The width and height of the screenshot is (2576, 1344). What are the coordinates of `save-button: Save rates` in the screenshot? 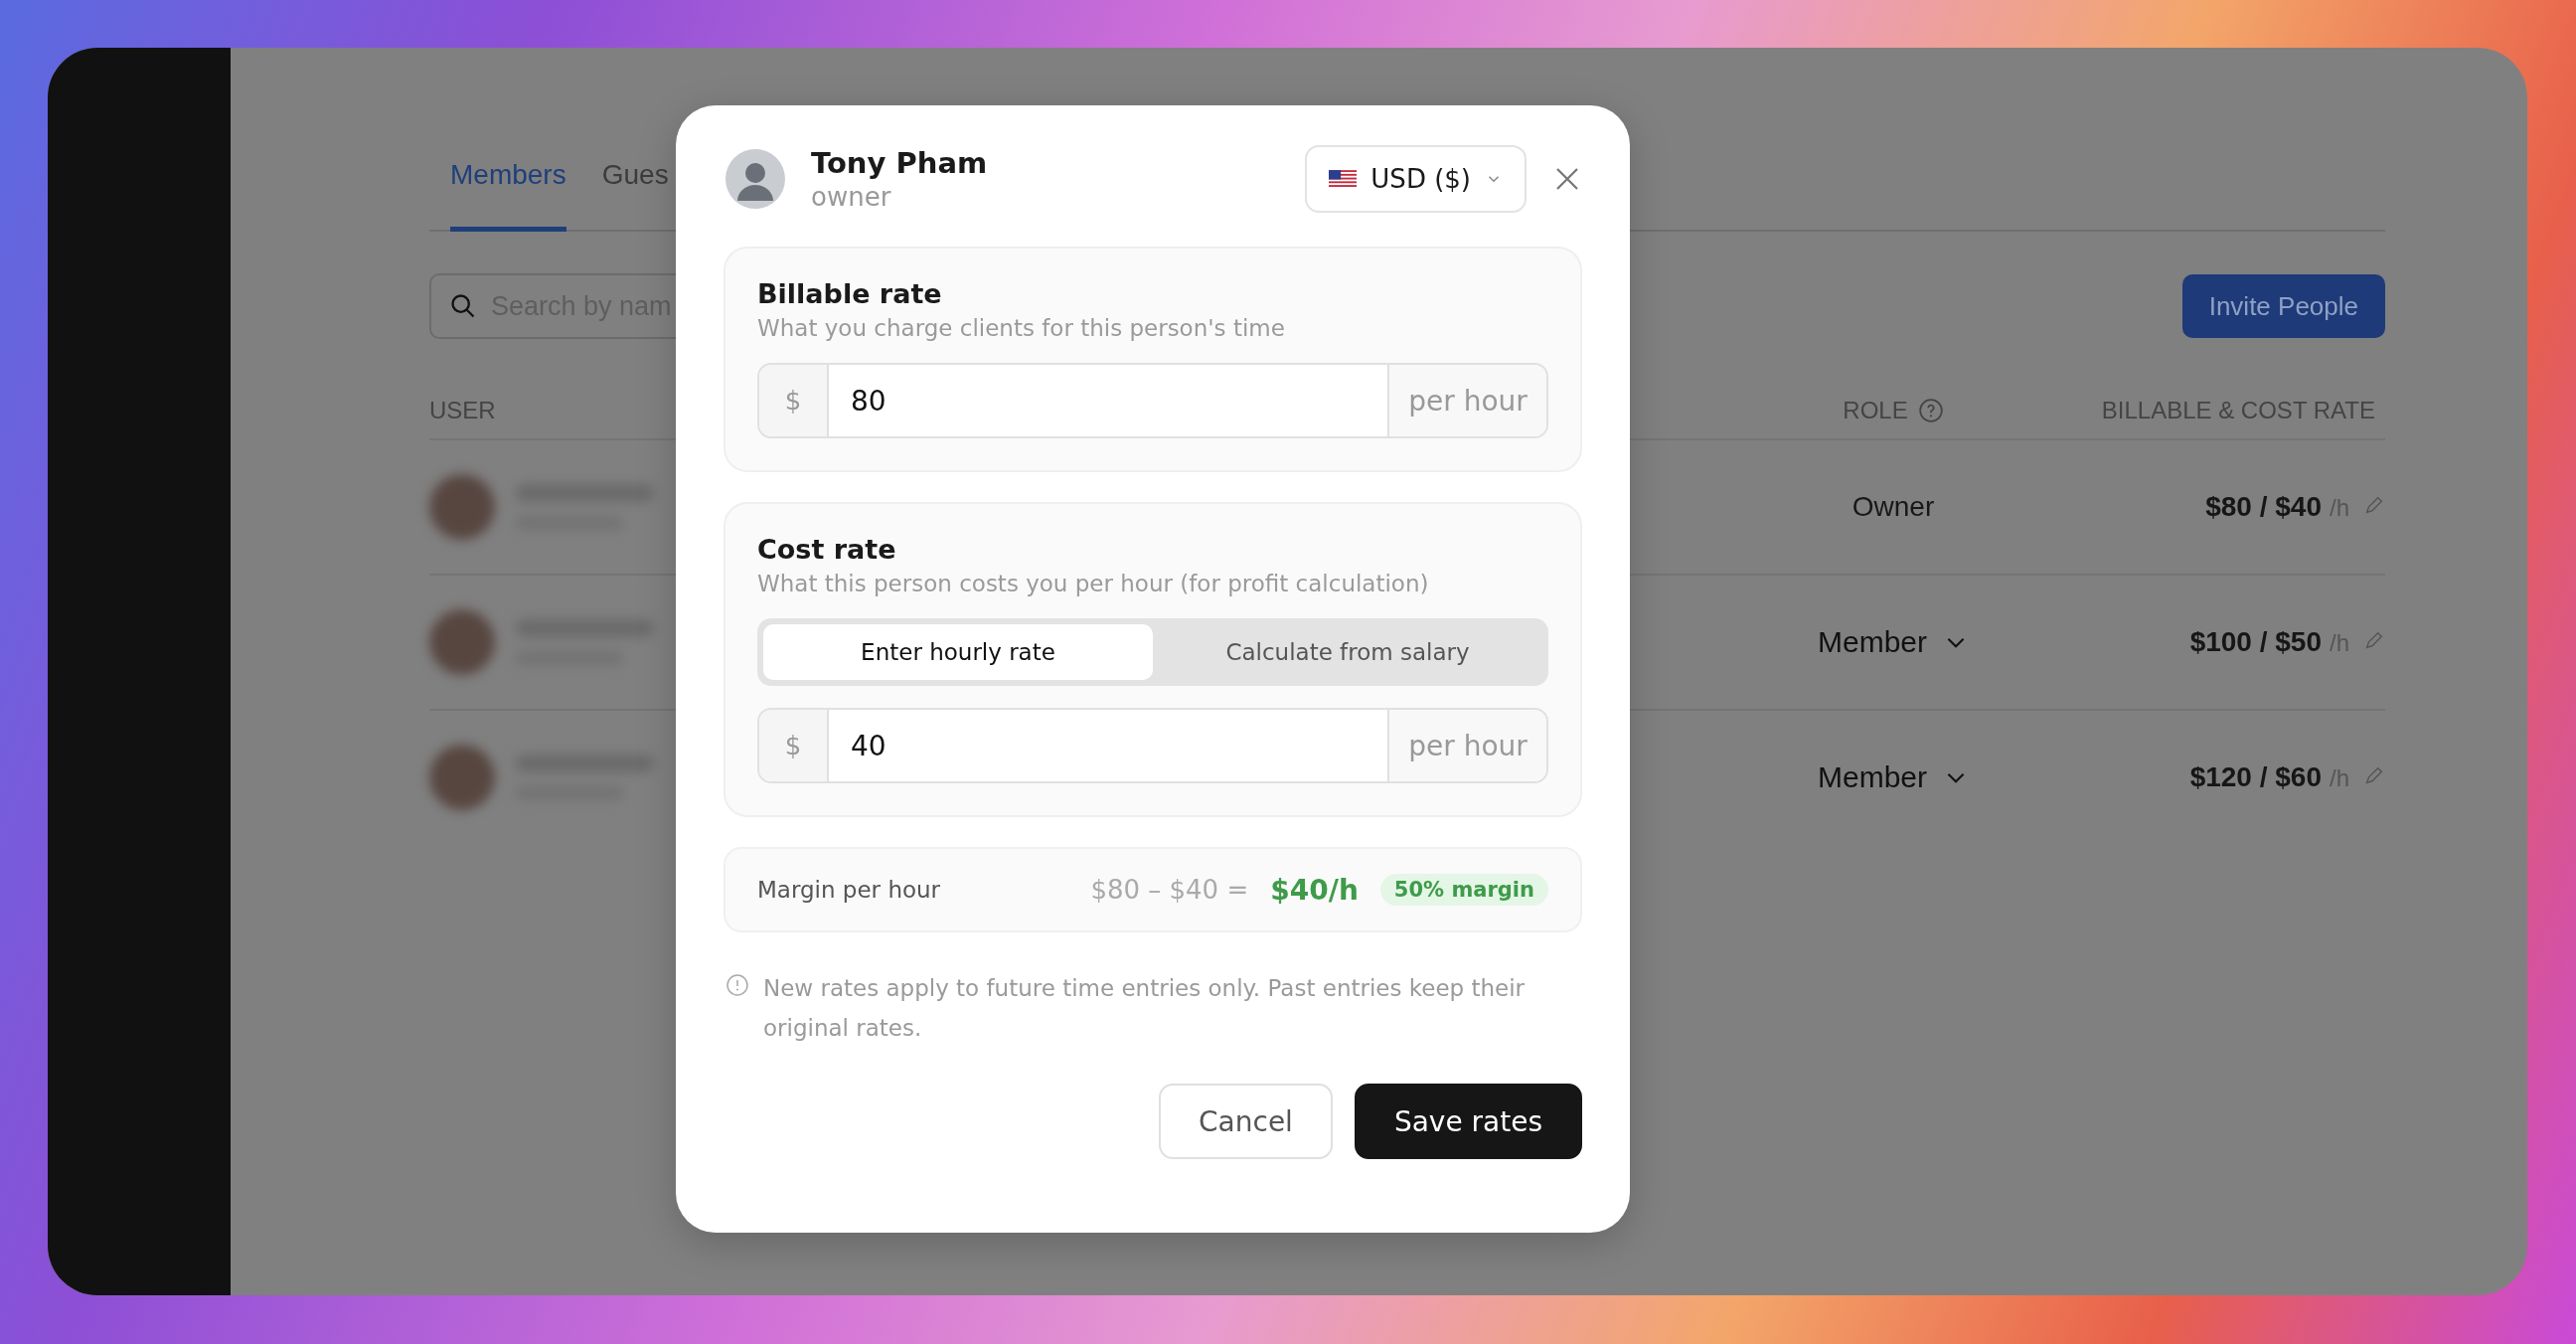 It's located at (1468, 1121).